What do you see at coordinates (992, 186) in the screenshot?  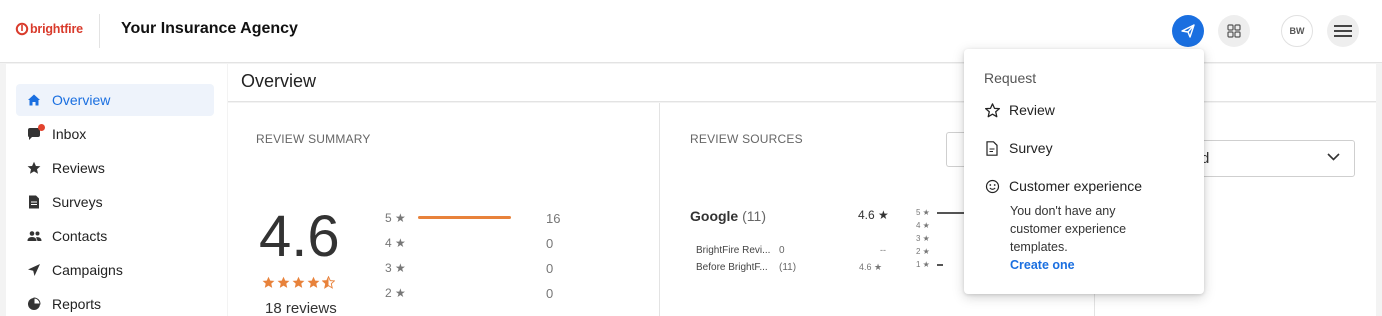 I see `smiley-icon` at bounding box center [992, 186].